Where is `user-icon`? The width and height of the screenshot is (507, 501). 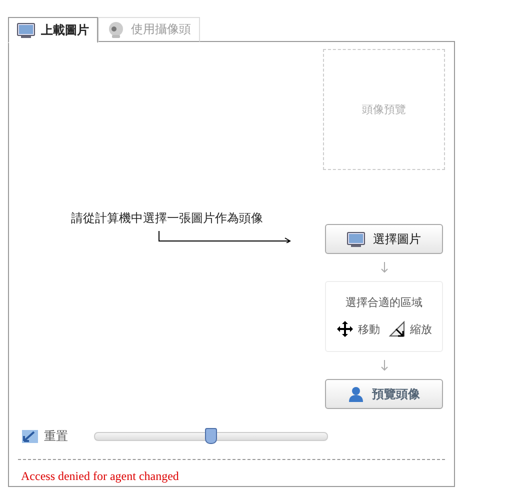 user-icon is located at coordinates (356, 394).